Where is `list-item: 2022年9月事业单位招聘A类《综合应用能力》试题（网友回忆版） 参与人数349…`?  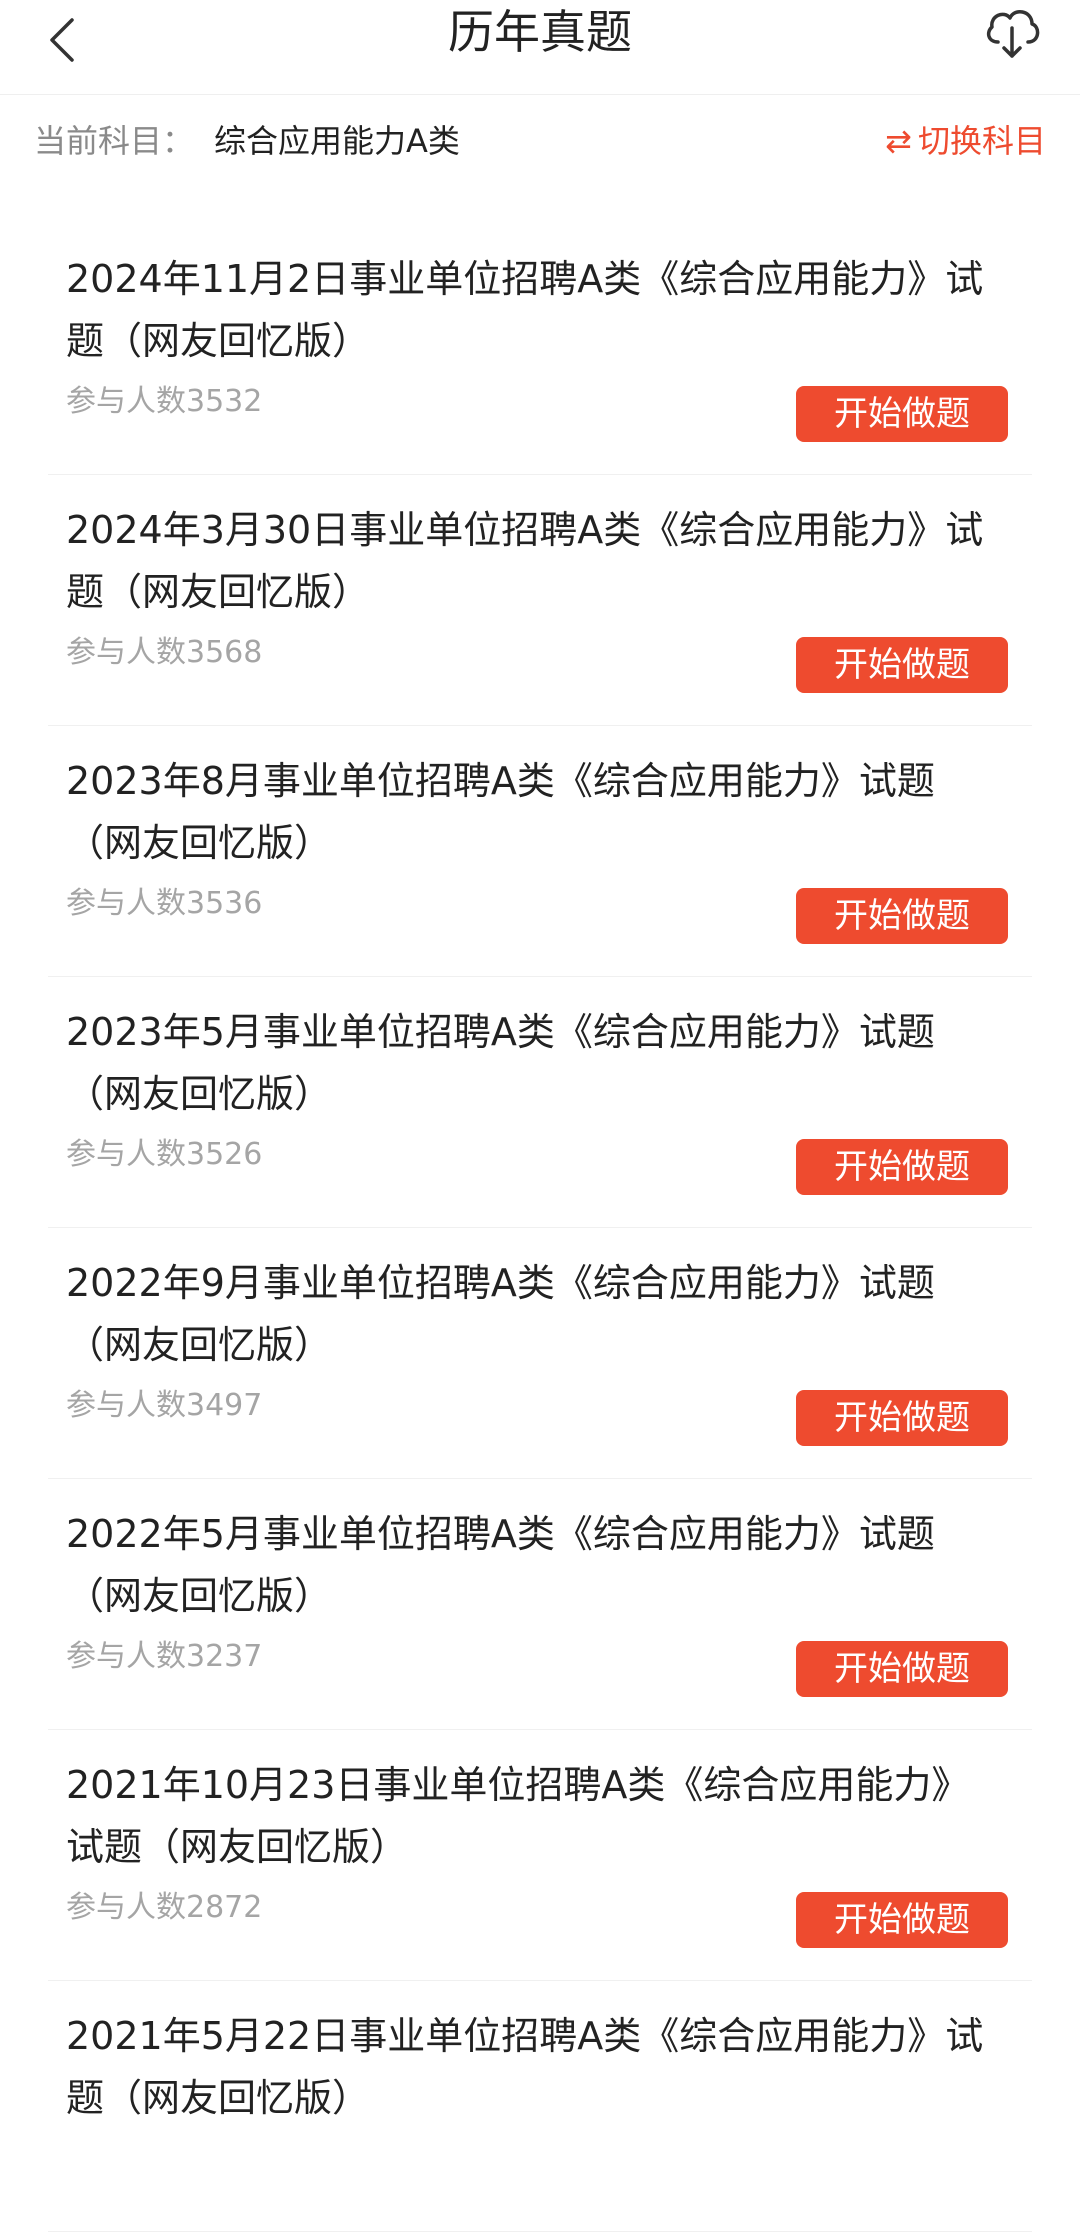
list-item: 2022年9月事业单位招聘A类《综合应用能力》试题（网友回忆版） 参与人数349… is located at coordinates (540, 1353).